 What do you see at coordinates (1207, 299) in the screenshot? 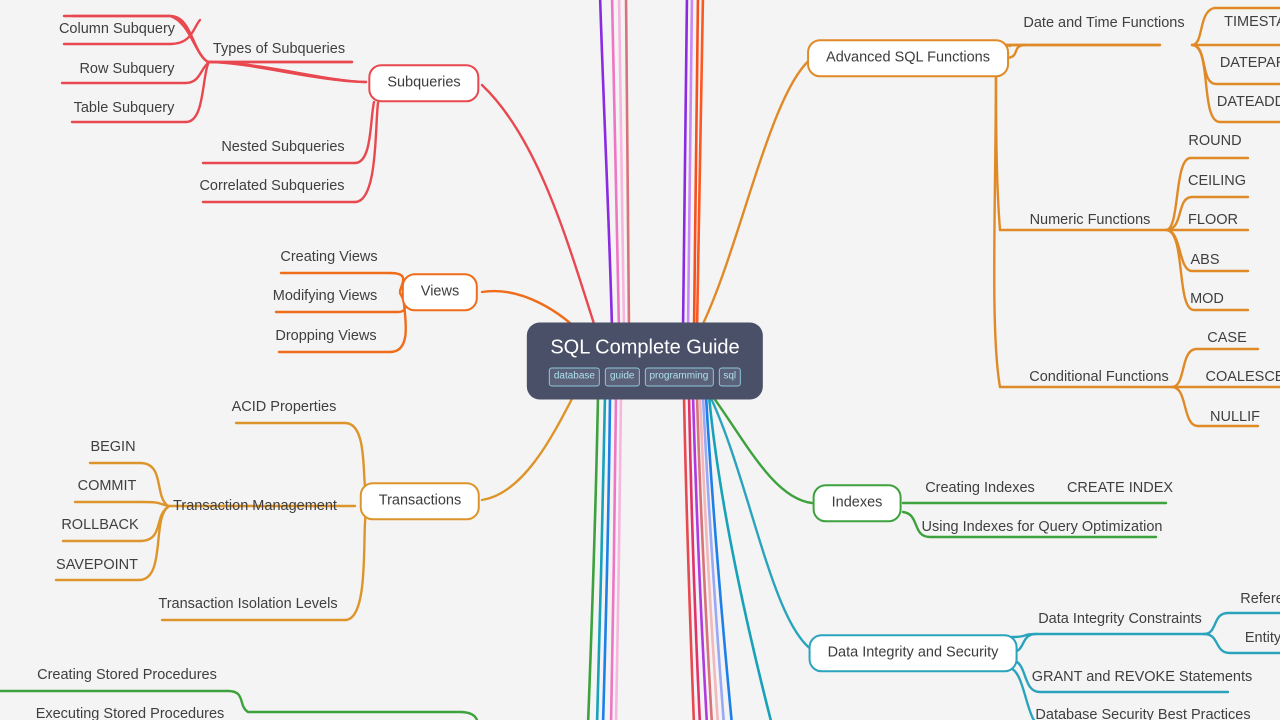
I see `leaf-mod: MOD` at bounding box center [1207, 299].